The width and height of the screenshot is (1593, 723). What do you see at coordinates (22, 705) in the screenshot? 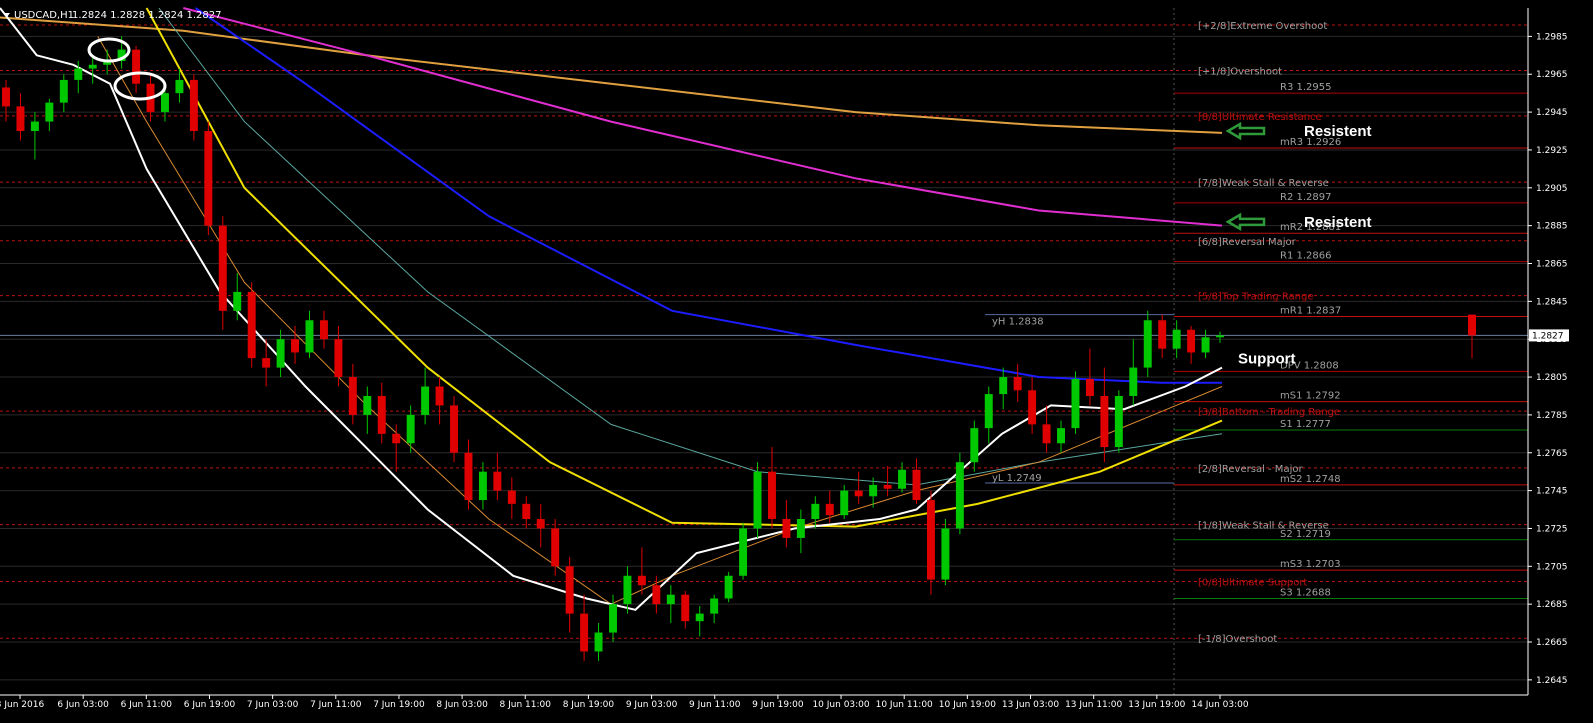
I see `x-tick-label-0: 3 Jun 2016` at bounding box center [22, 705].